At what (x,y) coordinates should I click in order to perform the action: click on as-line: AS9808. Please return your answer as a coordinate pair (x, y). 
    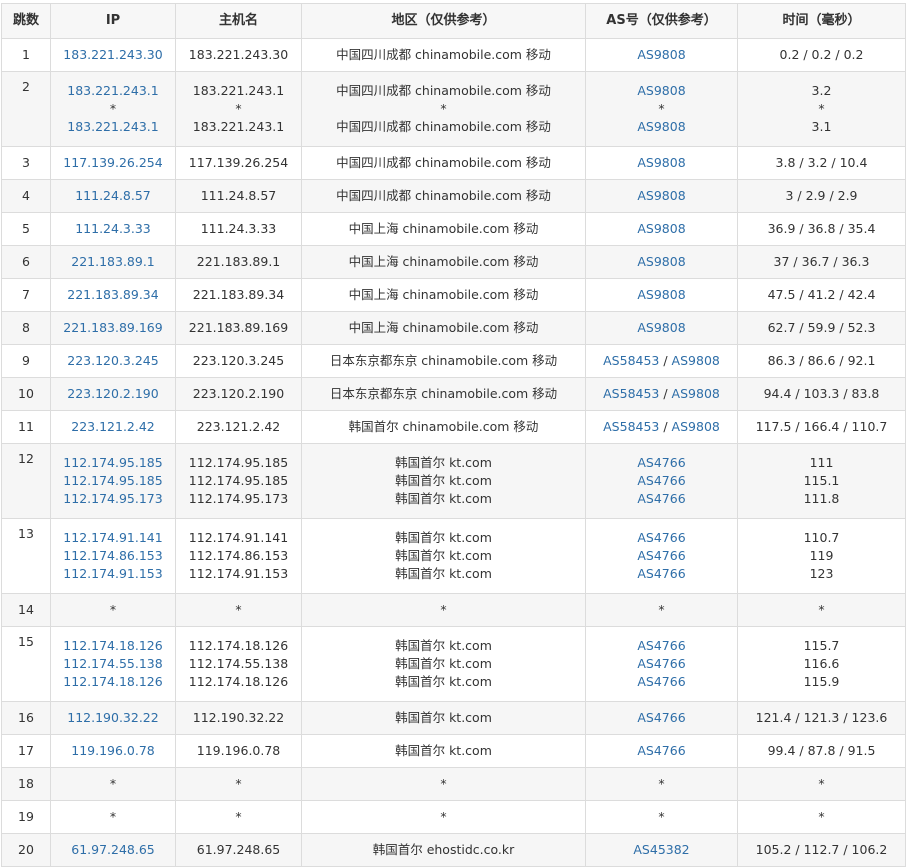
    Looking at the image, I should click on (661, 295).